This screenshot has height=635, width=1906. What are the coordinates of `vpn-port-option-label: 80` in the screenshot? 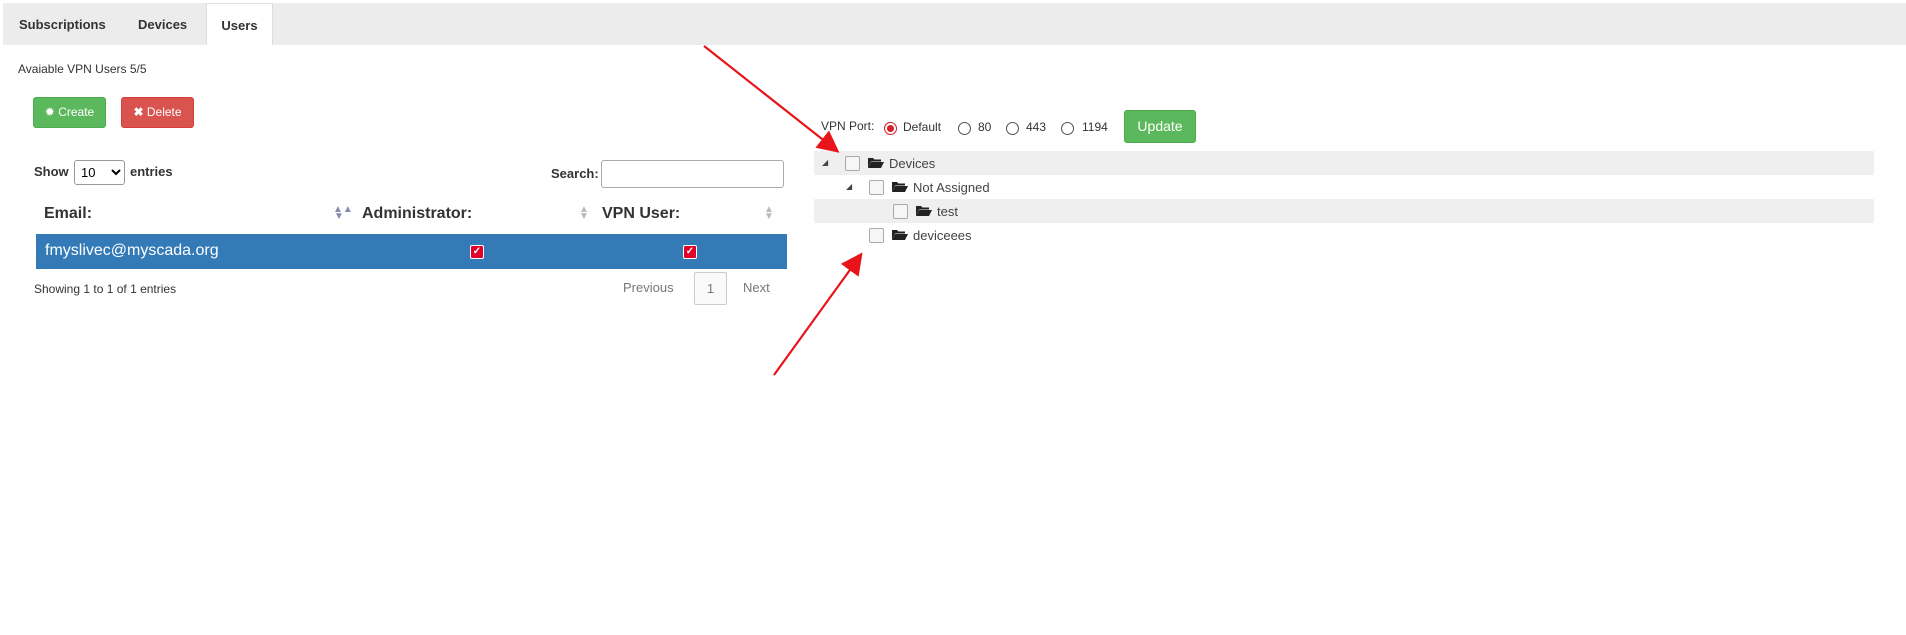 It's located at (985, 127).